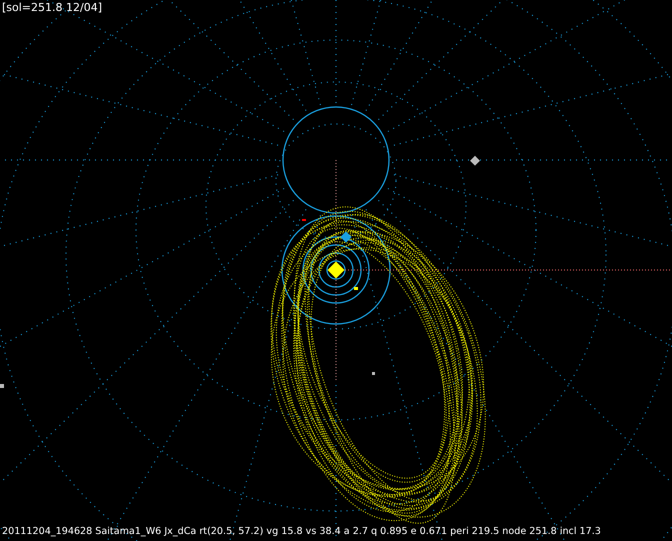  What do you see at coordinates (52, 8) in the screenshot?
I see `status-label: [sol=251.8 12/04]` at bounding box center [52, 8].